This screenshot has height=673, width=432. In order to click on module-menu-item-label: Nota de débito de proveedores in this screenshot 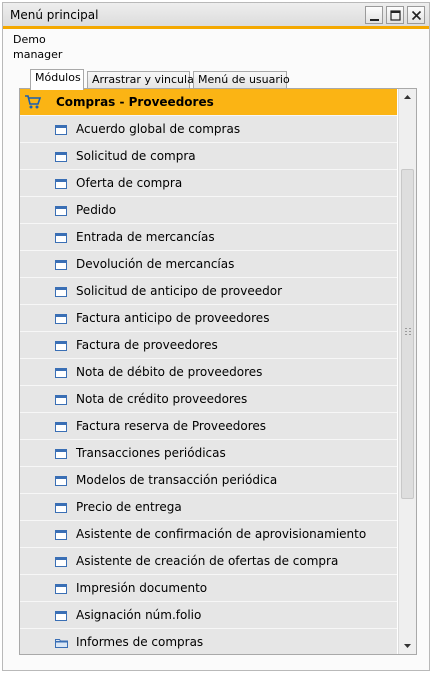, I will do `click(169, 372)`.